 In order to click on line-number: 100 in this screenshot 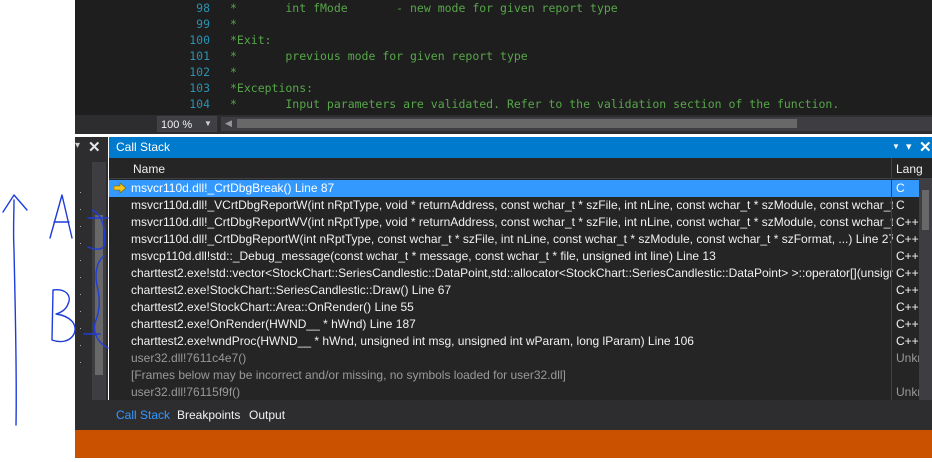, I will do `click(199, 40)`.